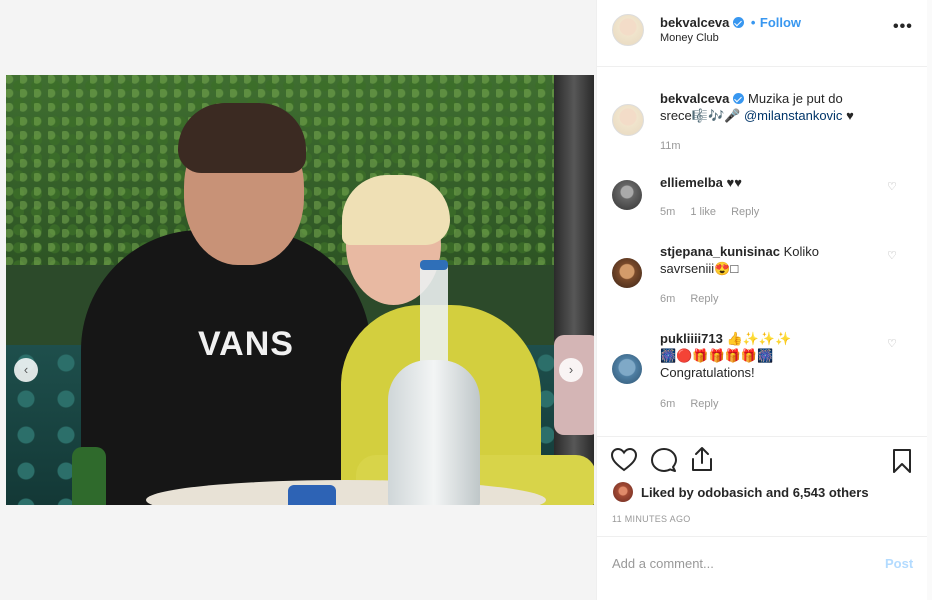 Image resolution: width=932 pixels, height=600 pixels. I want to click on pillar, so click(574, 290).